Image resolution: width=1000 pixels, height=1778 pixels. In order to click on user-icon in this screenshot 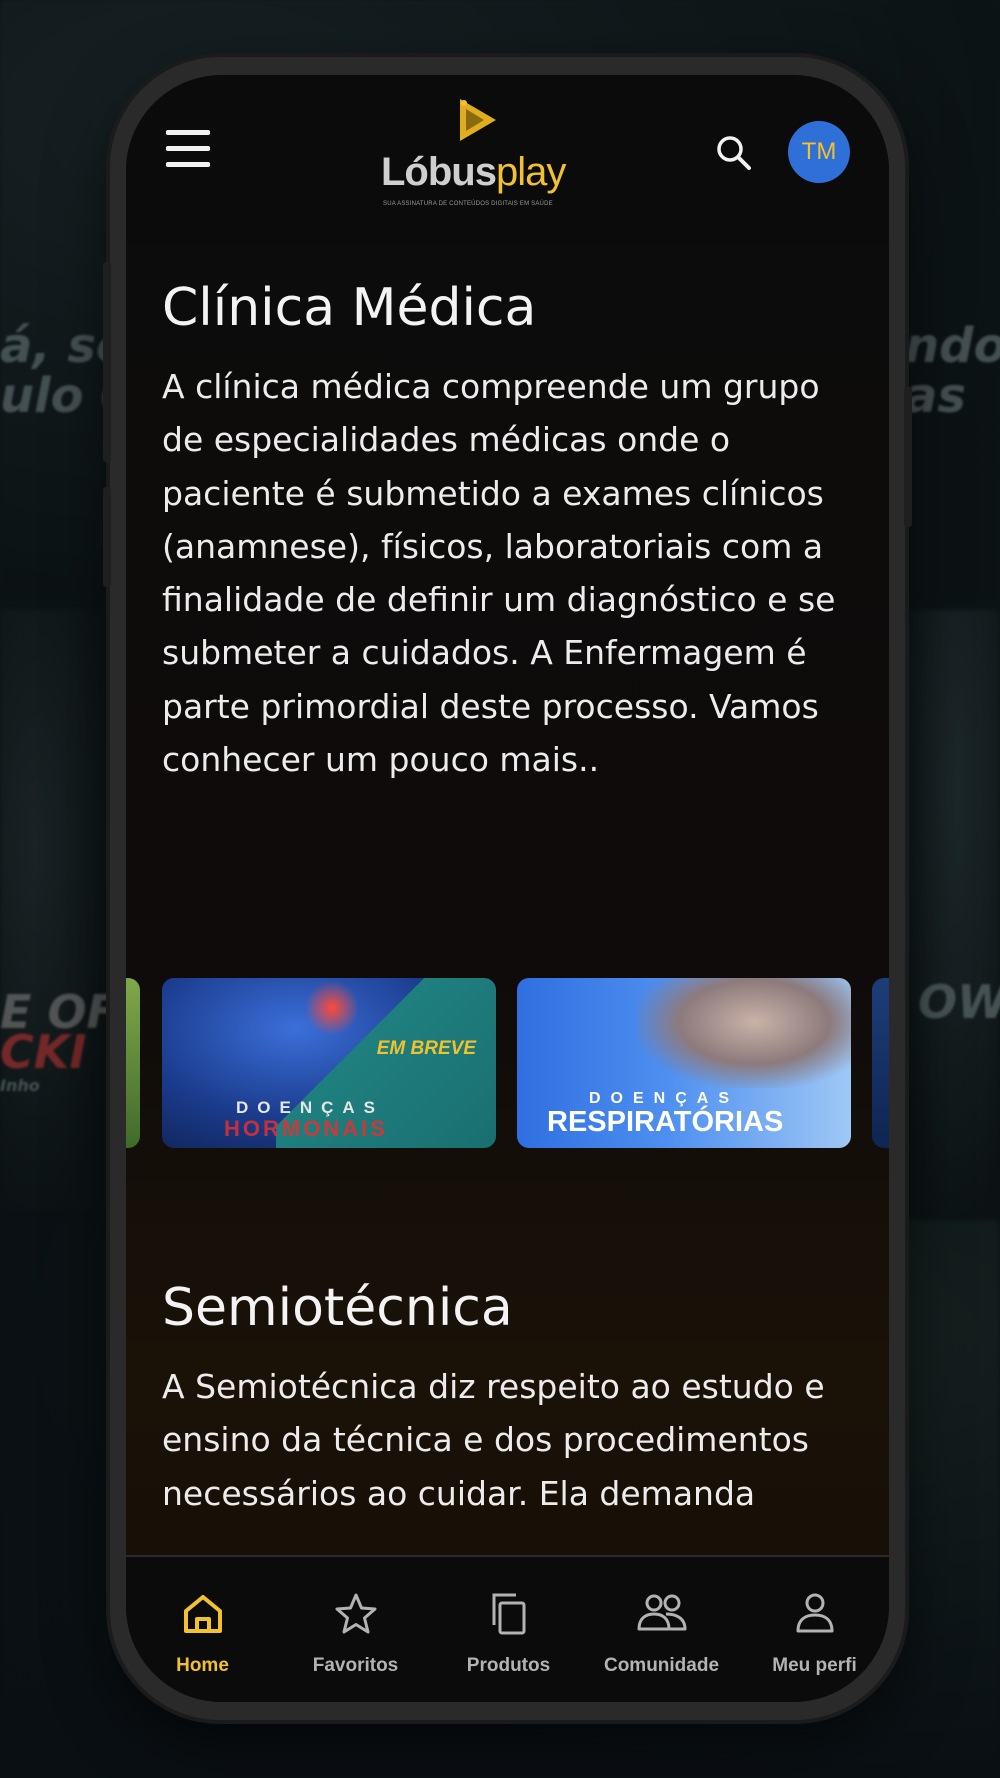, I will do `click(814, 1613)`.